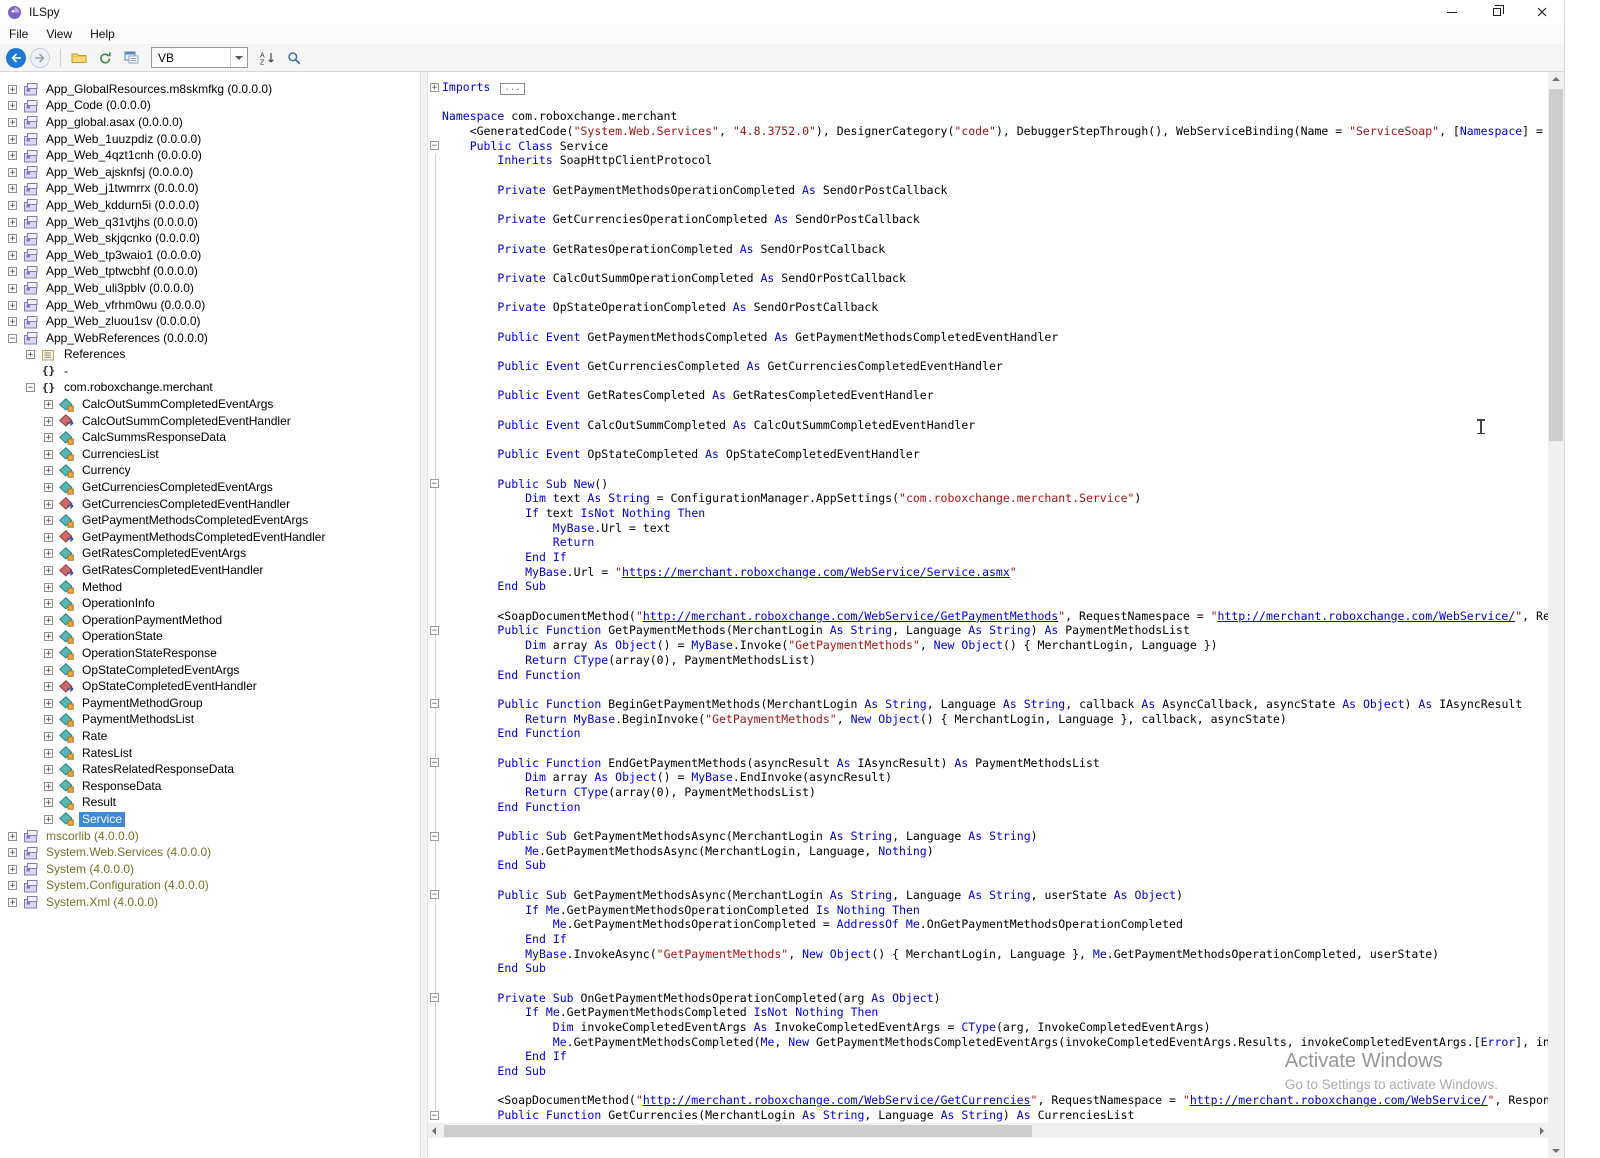  Describe the element at coordinates (210, 404) in the screenshot. I see `tree-item: + CalcOutSummCompletedEventArgs` at that location.